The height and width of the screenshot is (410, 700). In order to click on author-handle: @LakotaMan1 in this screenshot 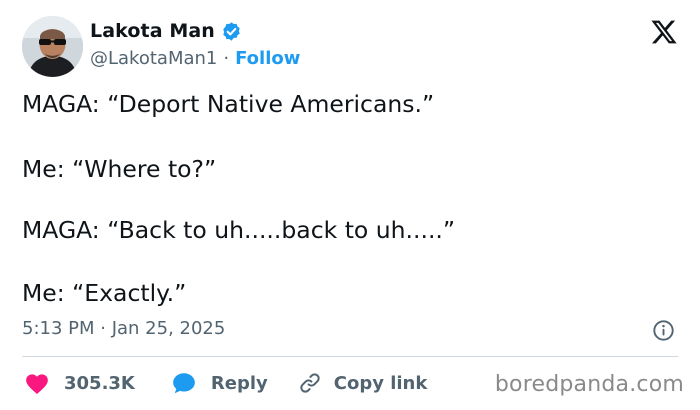, I will do `click(153, 58)`.